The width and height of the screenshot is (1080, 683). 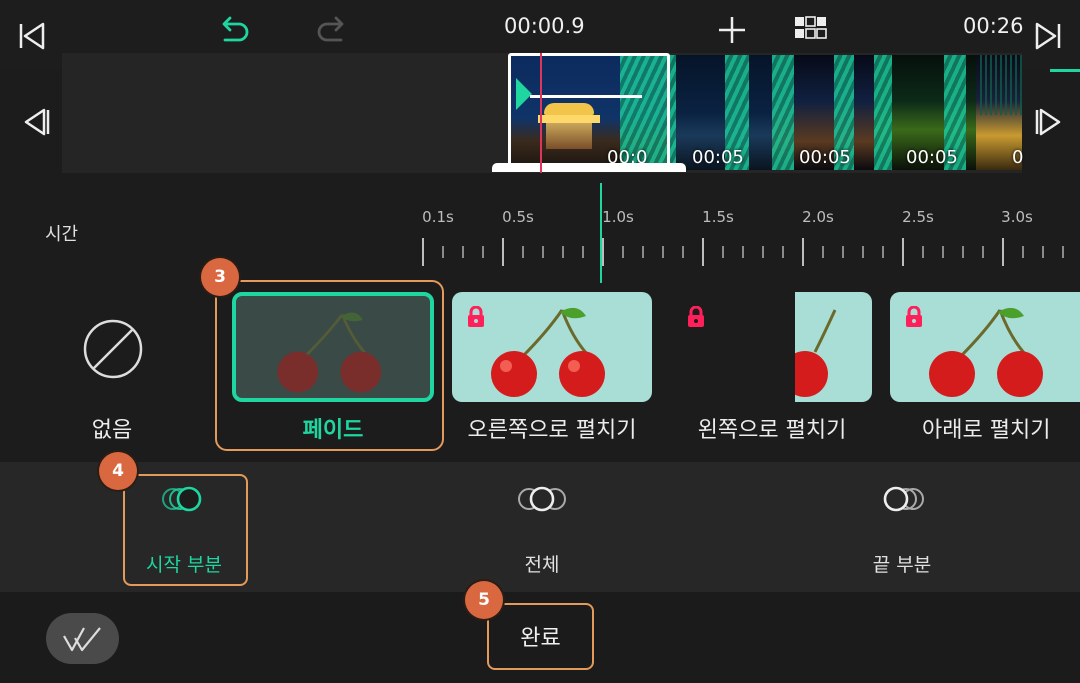 What do you see at coordinates (35, 122) in the screenshot?
I see `previous-frame-icon` at bounding box center [35, 122].